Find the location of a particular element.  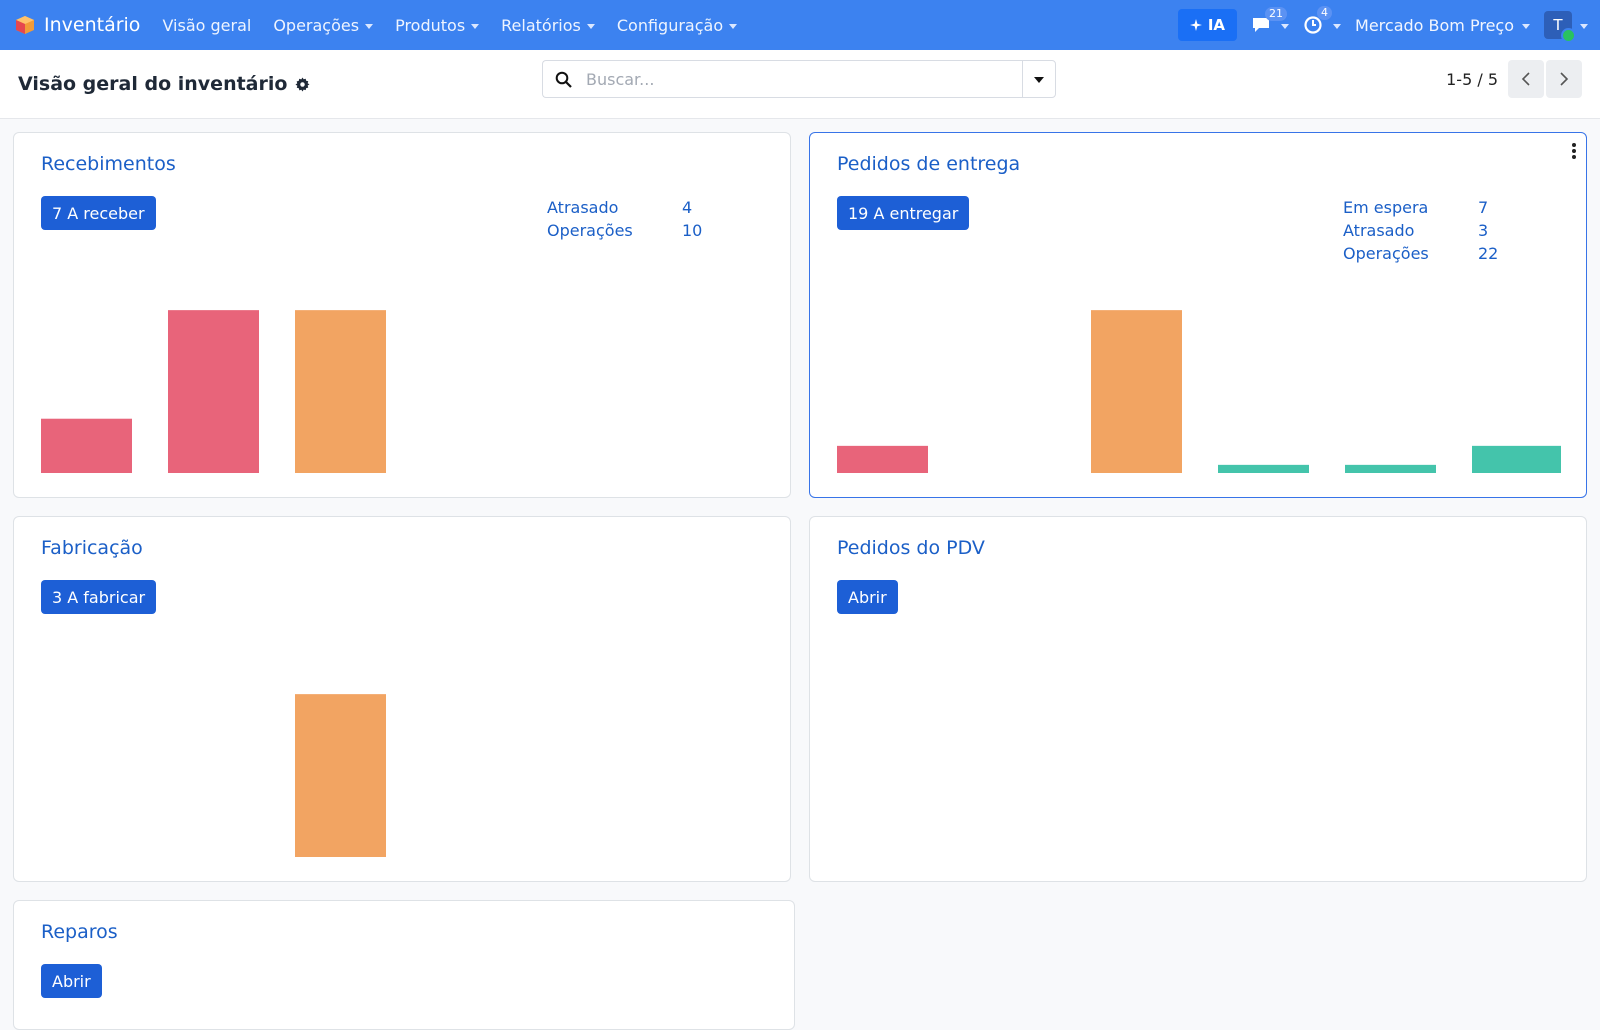

caret-down-icon is located at coordinates (1039, 80).